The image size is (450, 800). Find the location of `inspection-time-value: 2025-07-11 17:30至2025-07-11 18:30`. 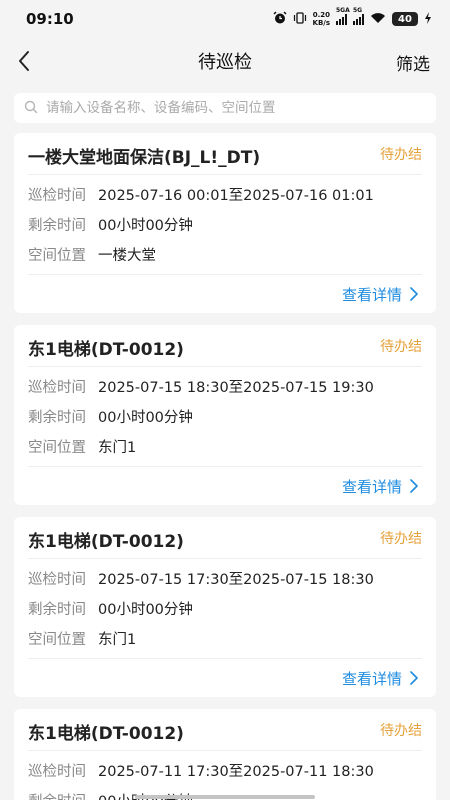

inspection-time-value: 2025-07-11 17:30至2025-07-11 18:30 is located at coordinates (236, 771).